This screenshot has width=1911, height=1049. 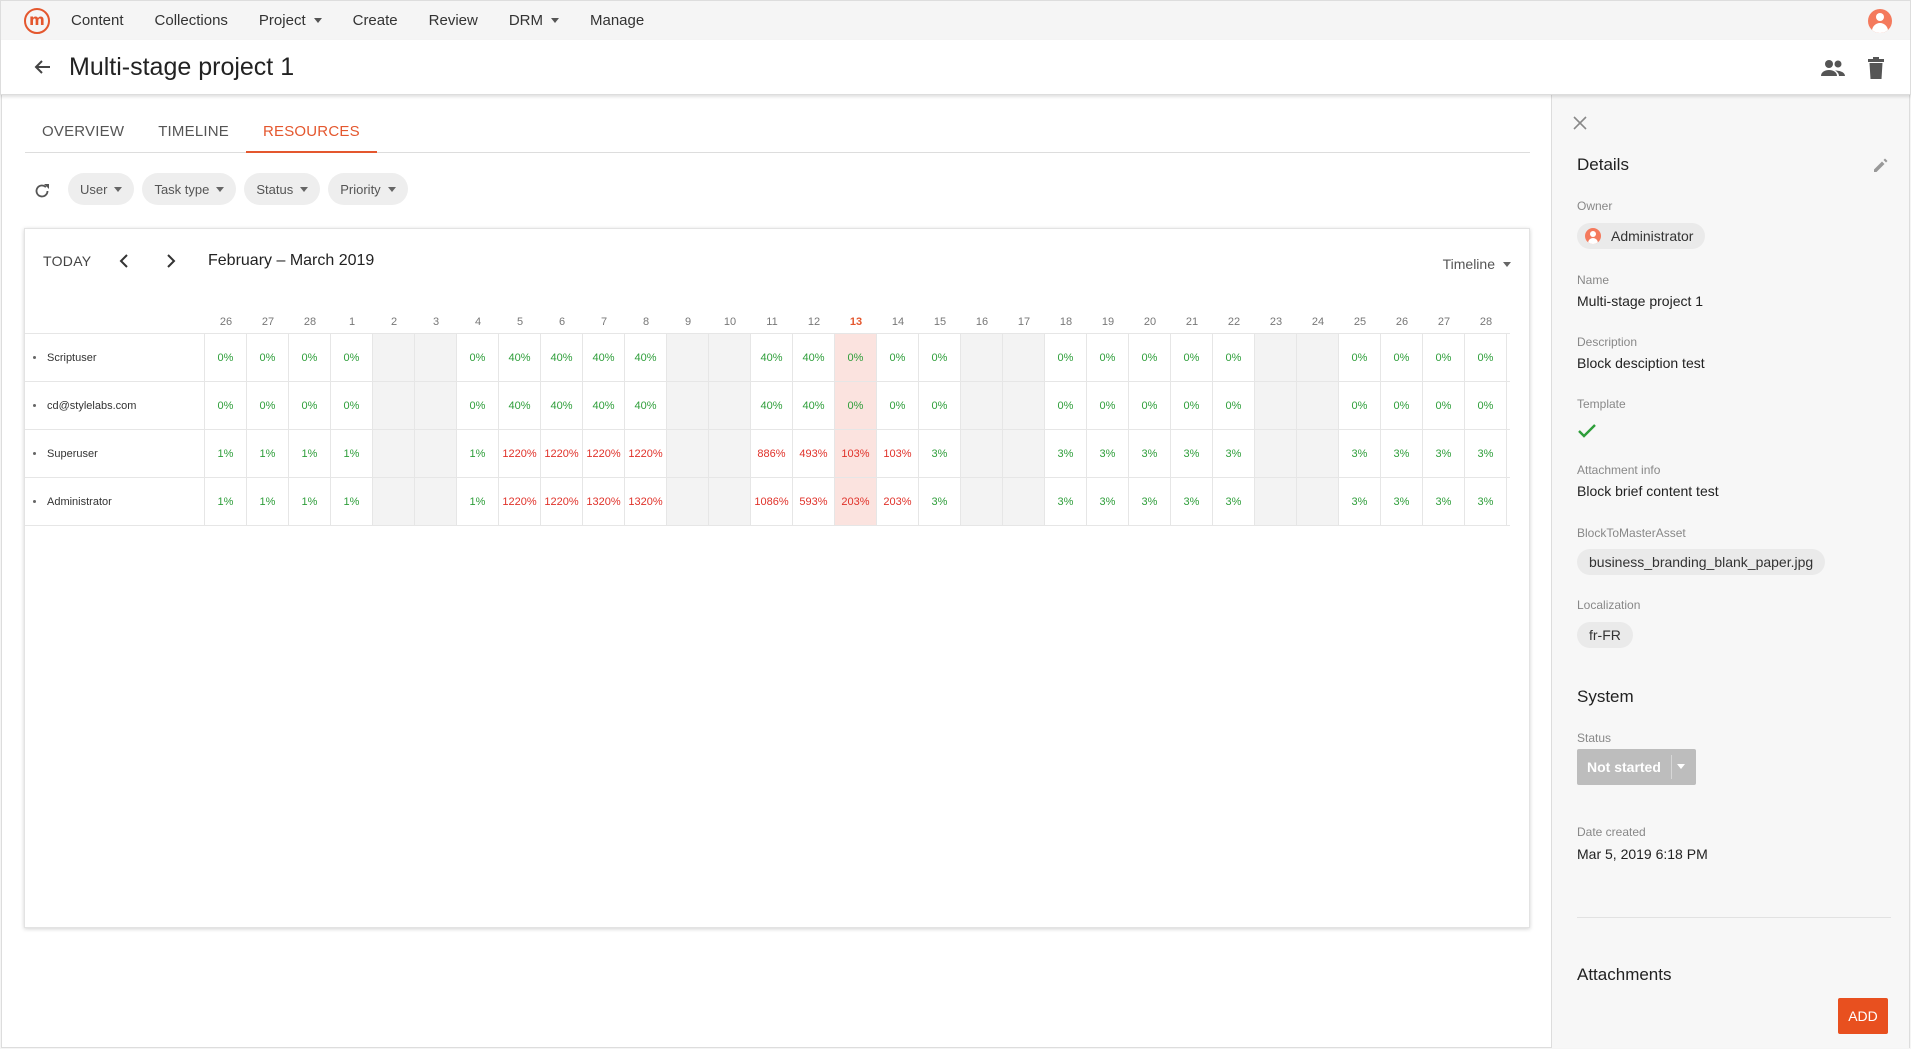 What do you see at coordinates (193, 133) in the screenshot?
I see `tab-timeline: TIMELINE` at bounding box center [193, 133].